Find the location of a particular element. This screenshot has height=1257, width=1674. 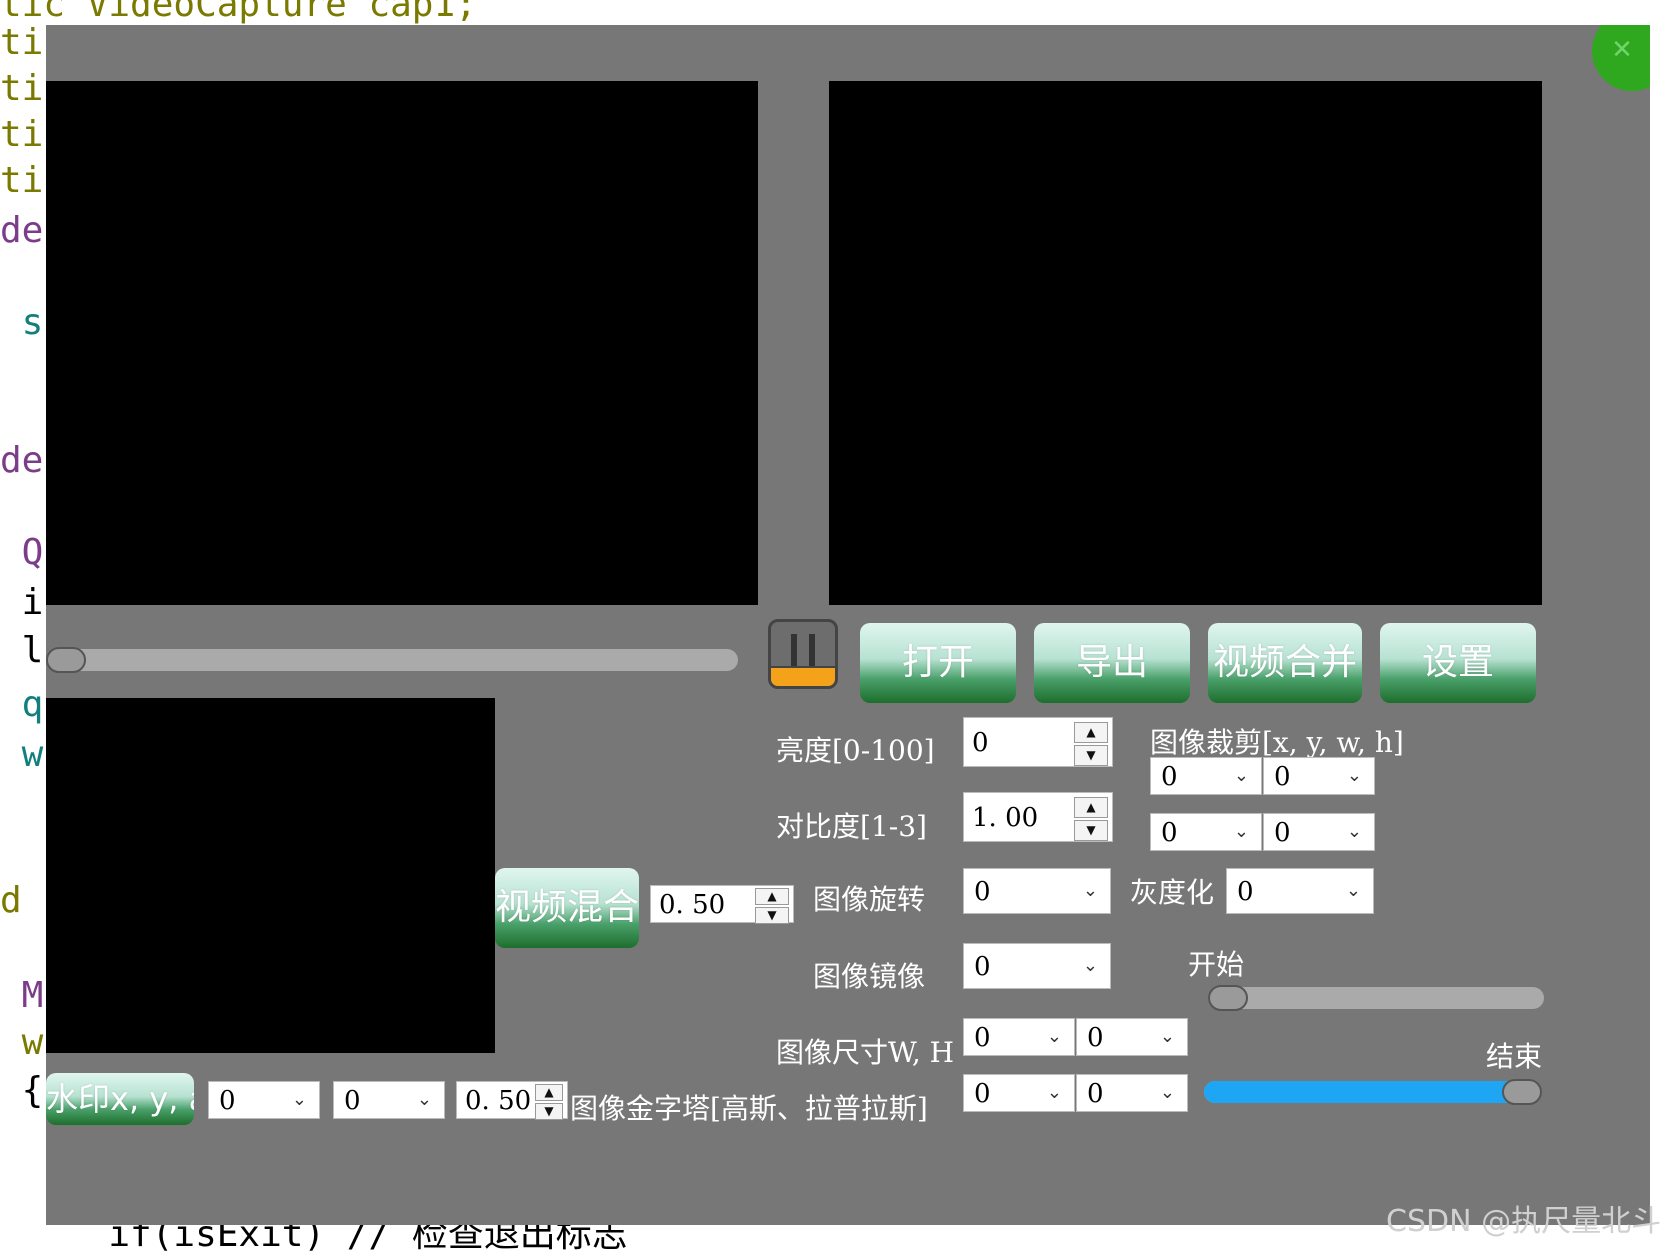

watermark-button: 水印x, y, a is located at coordinates (120, 1099).